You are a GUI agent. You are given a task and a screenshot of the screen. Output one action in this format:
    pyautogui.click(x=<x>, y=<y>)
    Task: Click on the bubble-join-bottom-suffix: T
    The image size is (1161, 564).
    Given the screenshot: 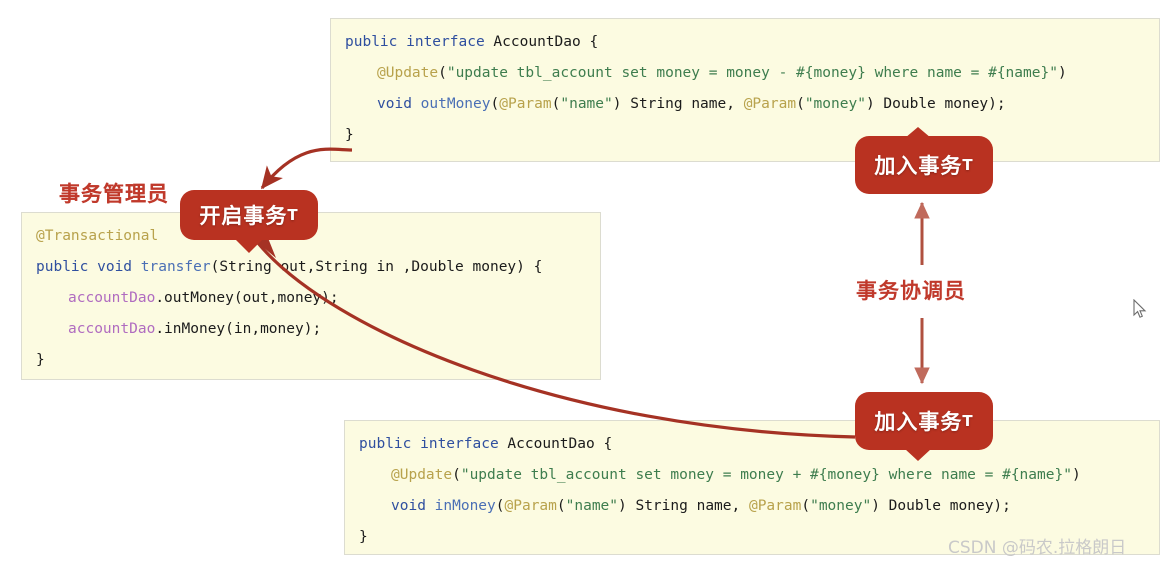 What is the action you would take?
    pyautogui.click(x=968, y=421)
    